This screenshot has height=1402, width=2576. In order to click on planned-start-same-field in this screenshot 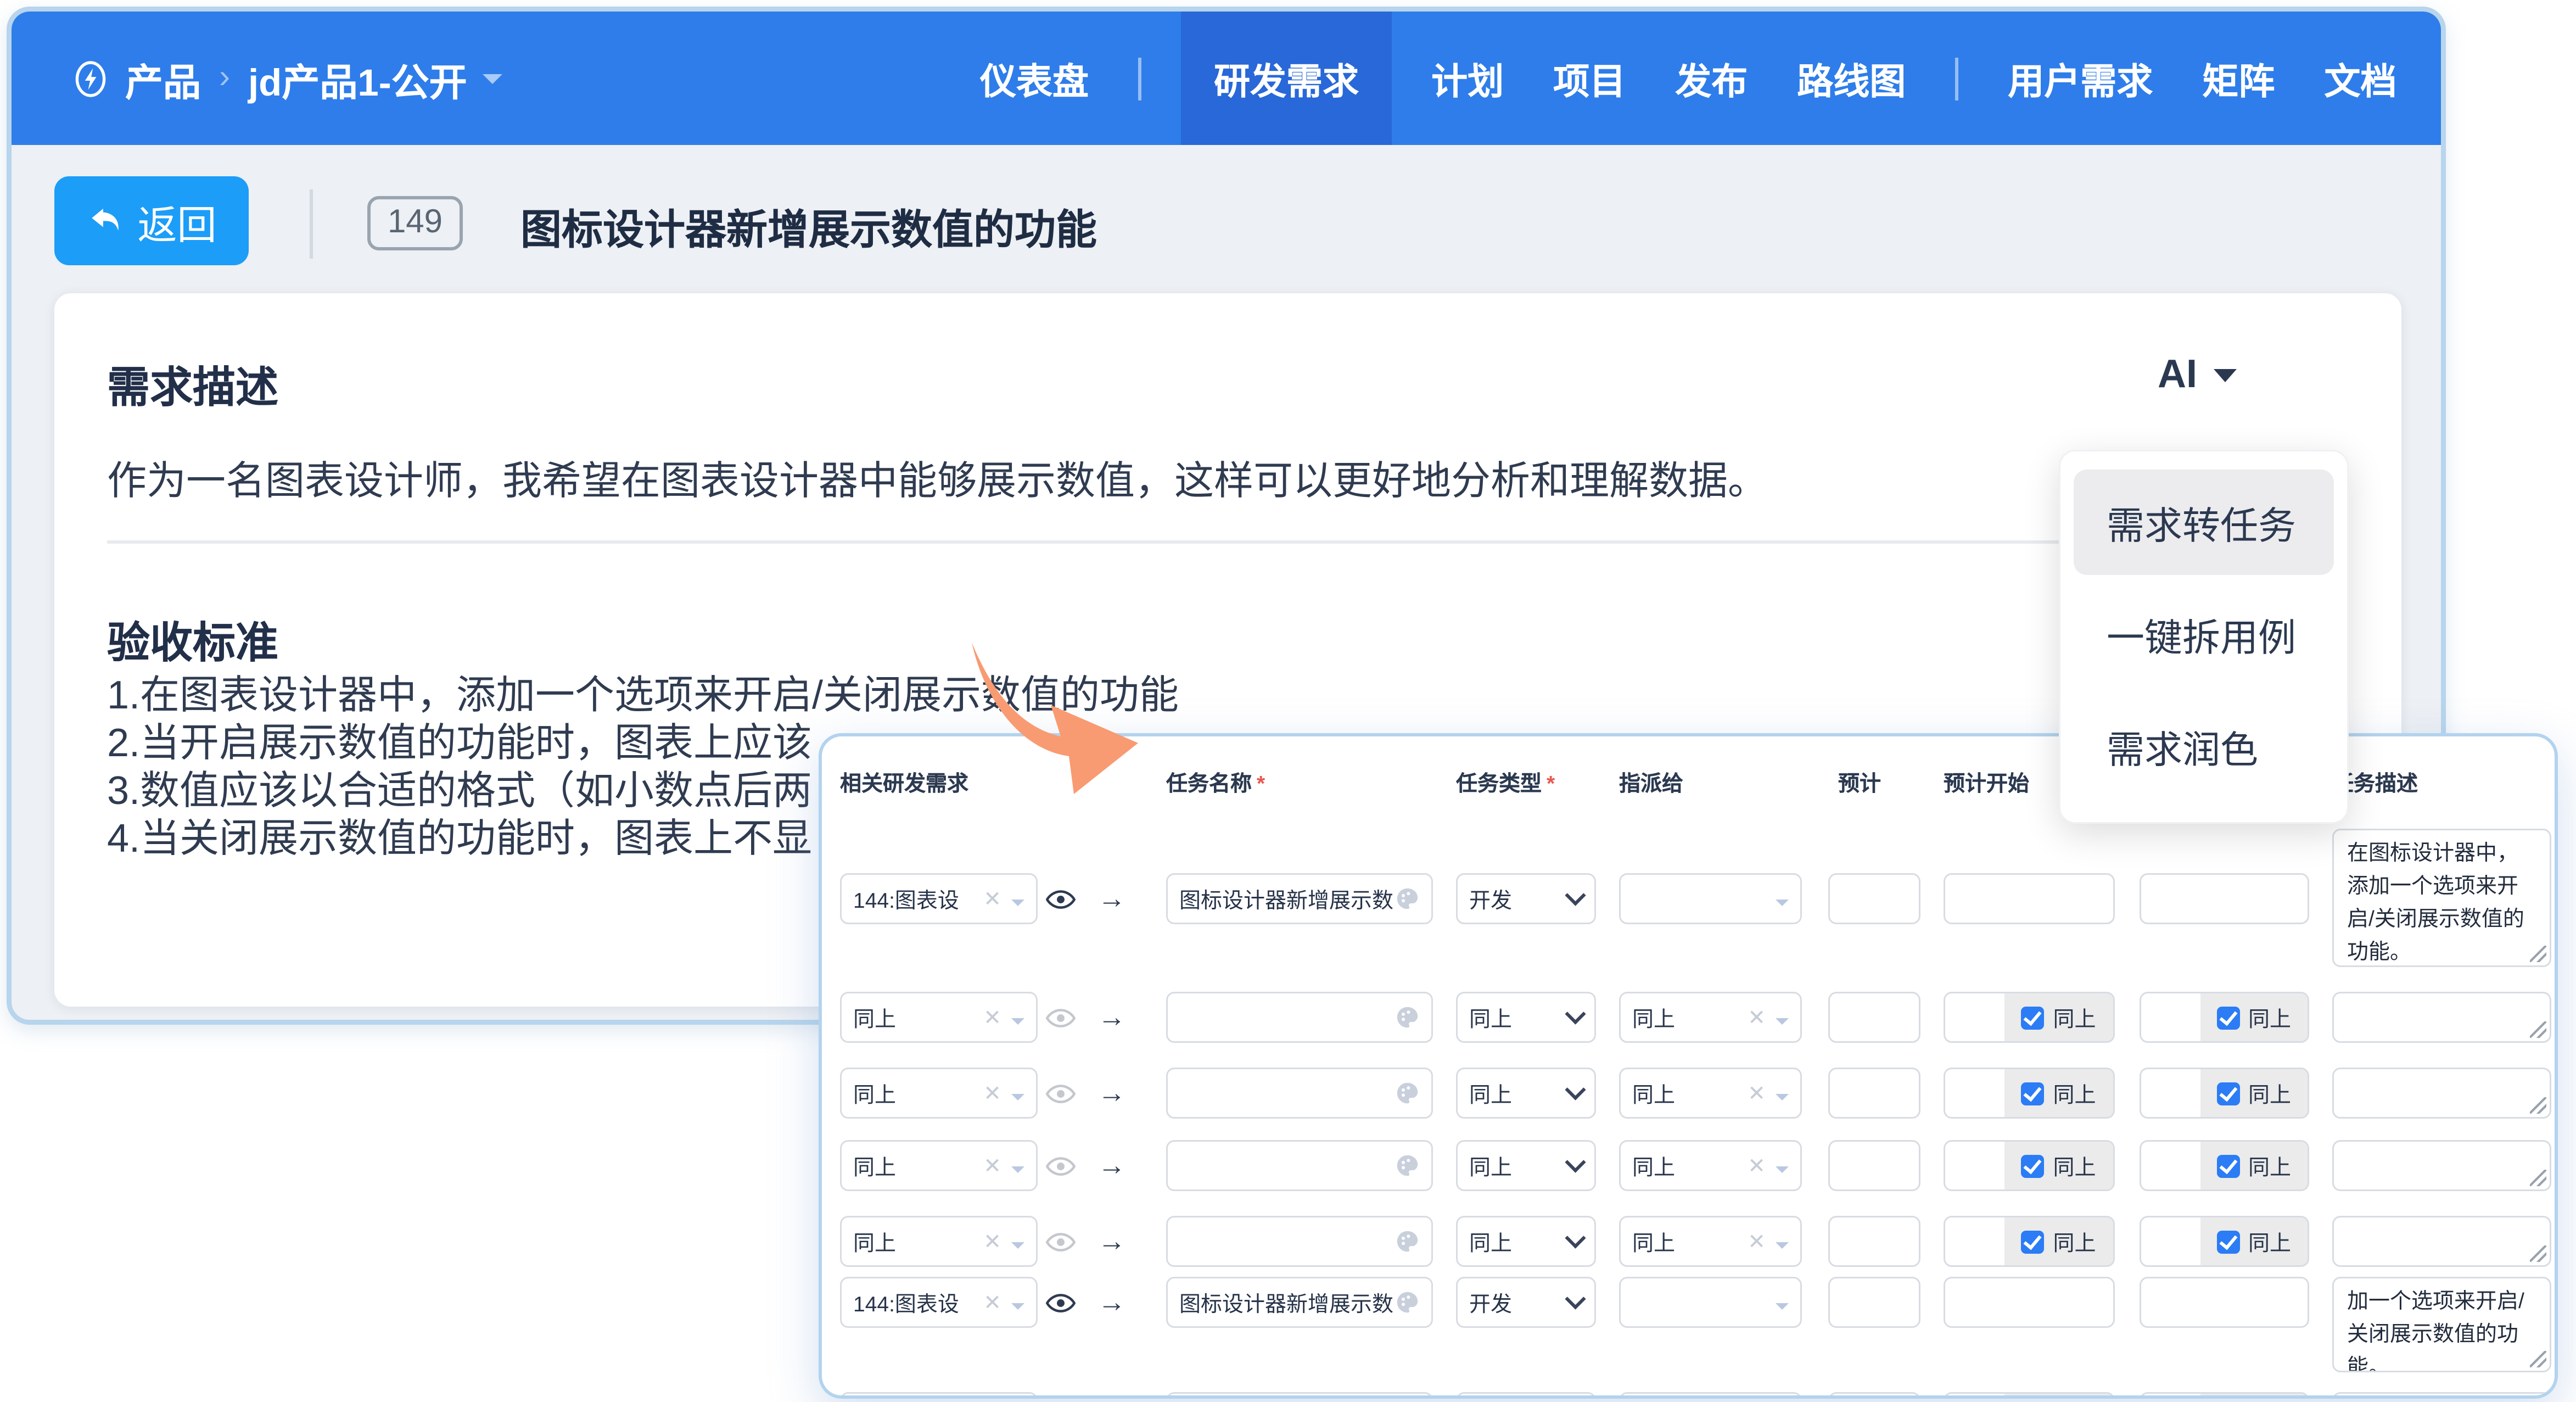, I will do `click(2030, 1393)`.